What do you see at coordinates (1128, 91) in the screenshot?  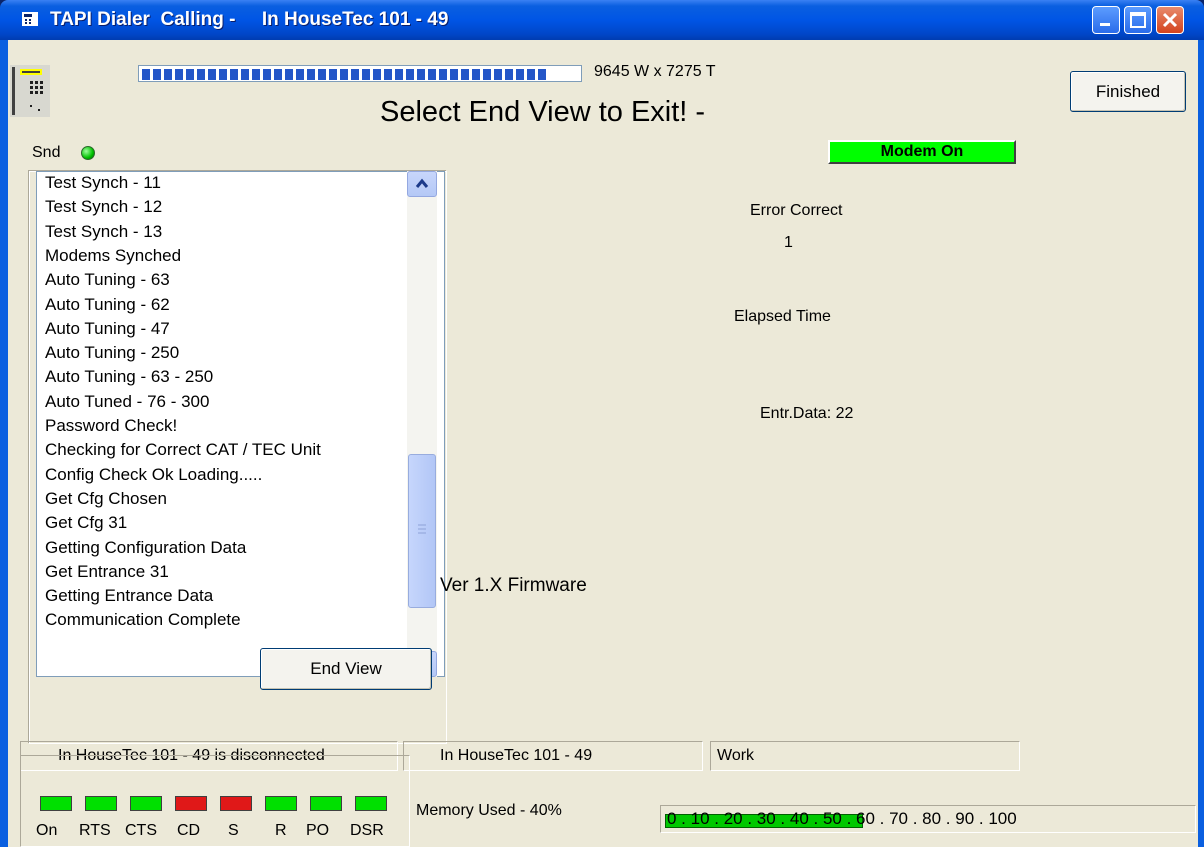 I see `finished-button: Finished` at bounding box center [1128, 91].